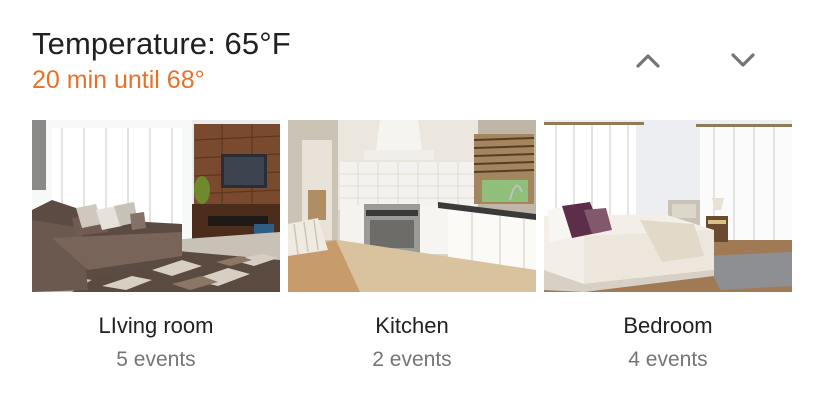  I want to click on scroll-down-button, so click(743, 60).